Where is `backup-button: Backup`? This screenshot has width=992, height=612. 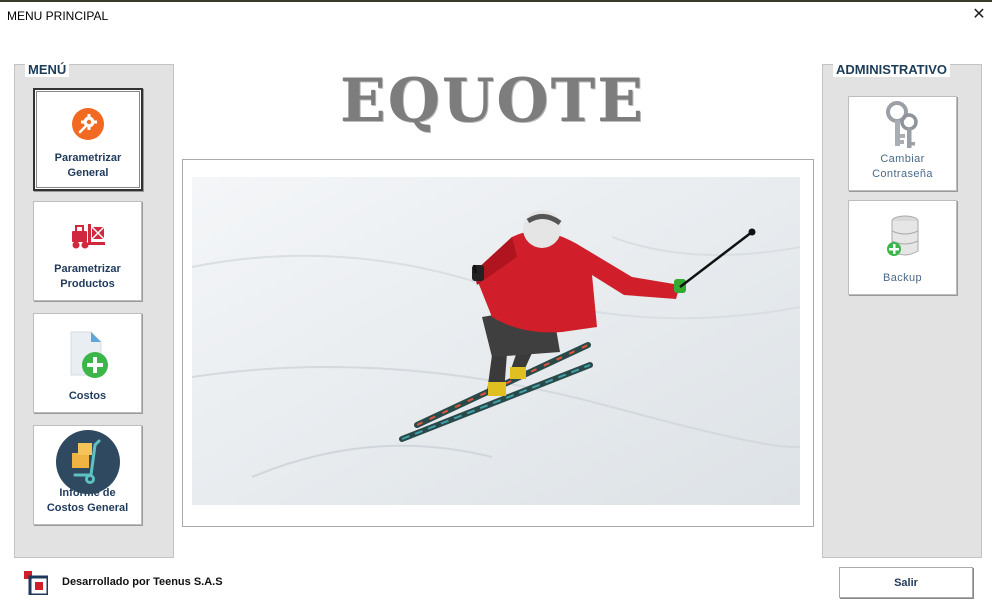 backup-button: Backup is located at coordinates (902, 247).